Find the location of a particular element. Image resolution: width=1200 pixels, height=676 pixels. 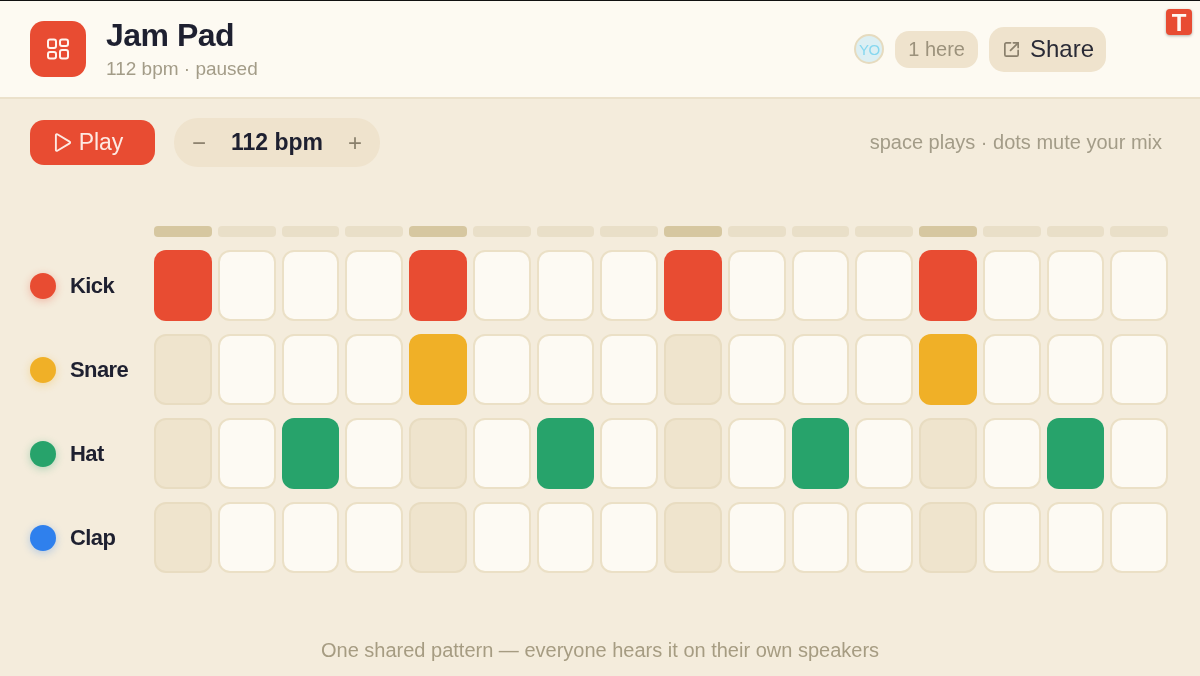

tempo-value: 112 bpm is located at coordinates (276, 142).